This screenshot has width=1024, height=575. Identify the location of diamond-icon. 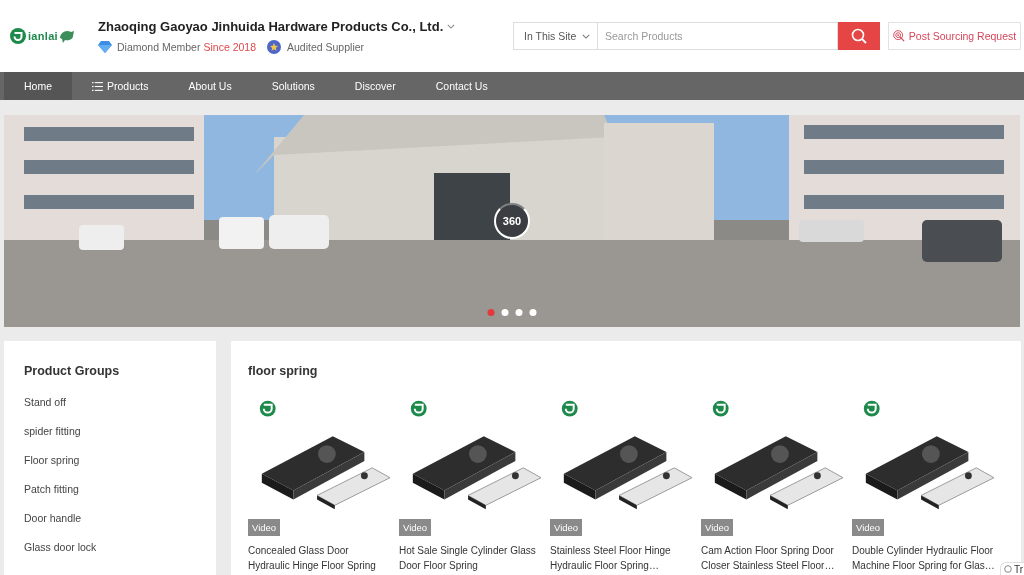
(105, 46).